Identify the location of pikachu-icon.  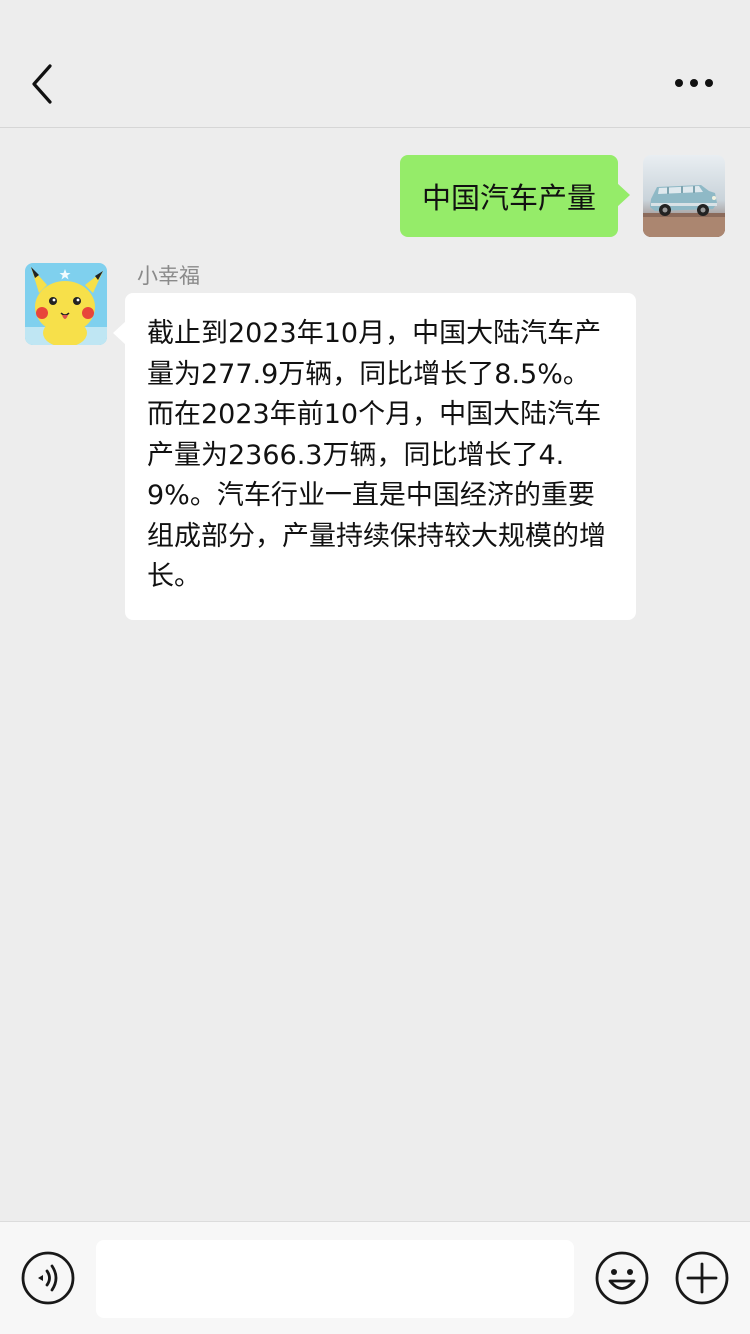
(66, 304).